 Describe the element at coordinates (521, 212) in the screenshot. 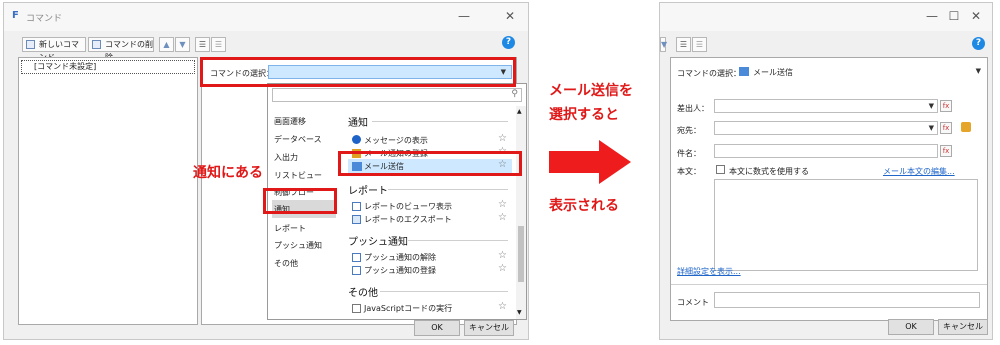

I see `dropdown-scrollbar: ▲ ▼` at that location.